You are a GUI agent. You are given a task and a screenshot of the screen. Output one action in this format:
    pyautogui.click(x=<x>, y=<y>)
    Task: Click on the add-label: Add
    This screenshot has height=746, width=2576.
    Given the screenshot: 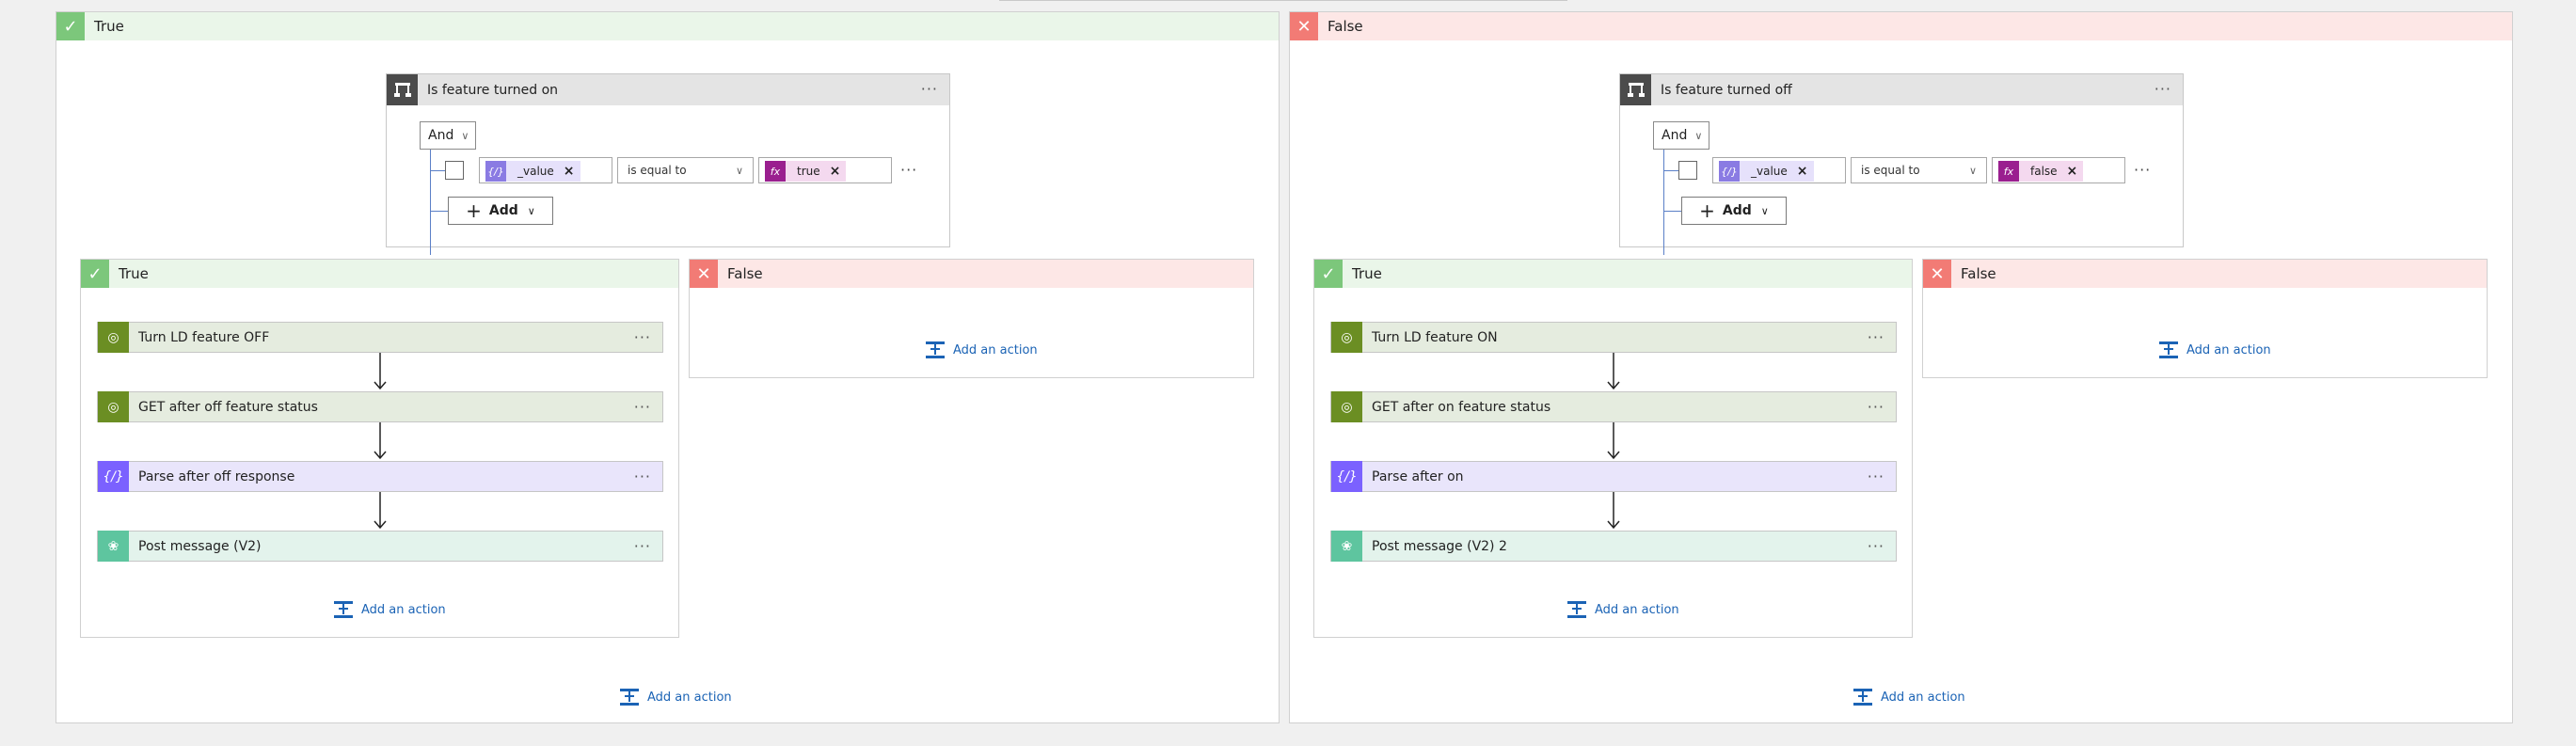 What is the action you would take?
    pyautogui.click(x=1737, y=210)
    